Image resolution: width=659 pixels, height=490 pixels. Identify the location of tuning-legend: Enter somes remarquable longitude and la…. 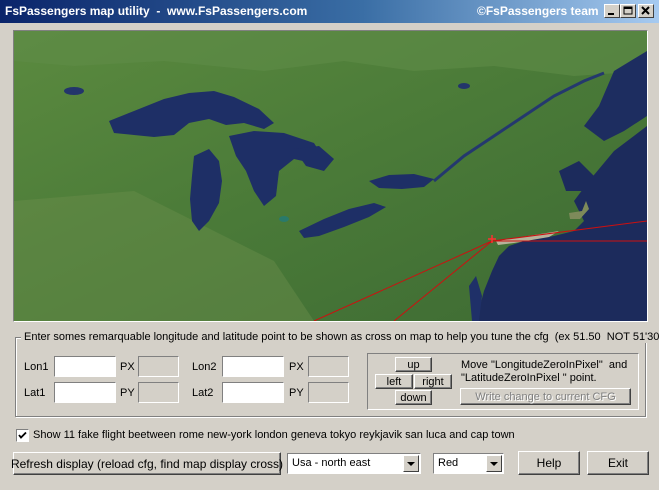
(340, 337).